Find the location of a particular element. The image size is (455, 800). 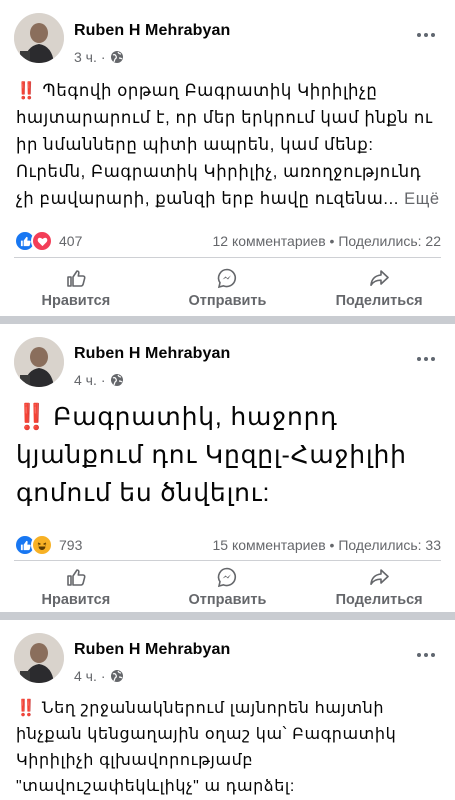

post-header: Ruben H Mehrabyan 3 ч. · is located at coordinates (227, 39).